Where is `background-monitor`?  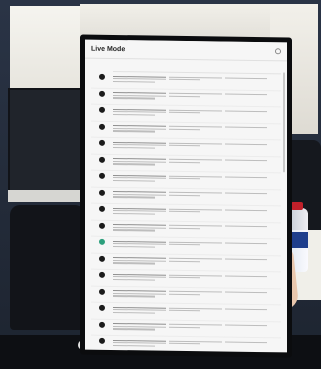 background-monitor is located at coordinates (48, 145).